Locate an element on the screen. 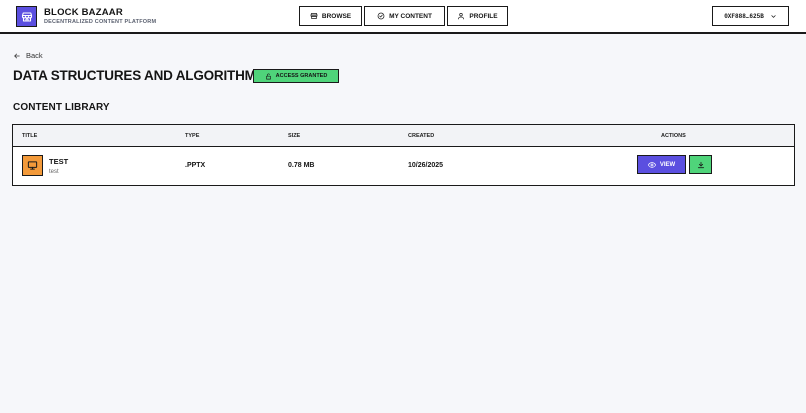 This screenshot has width=806, height=413. column-header-title: TITLE is located at coordinates (30, 136).